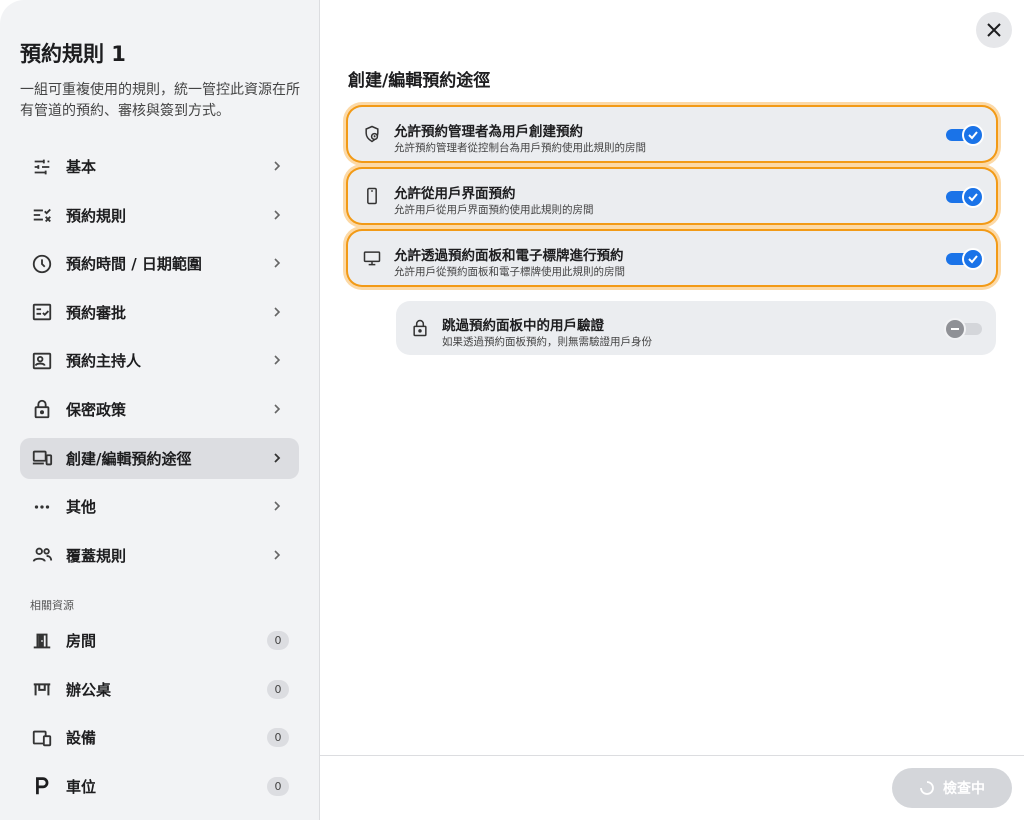  I want to click on sidebar-item-label: 其他, so click(81, 507).